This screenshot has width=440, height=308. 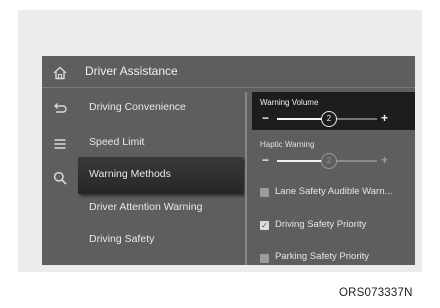 What do you see at coordinates (301, 119) in the screenshot?
I see `warning-volume-track-filled` at bounding box center [301, 119].